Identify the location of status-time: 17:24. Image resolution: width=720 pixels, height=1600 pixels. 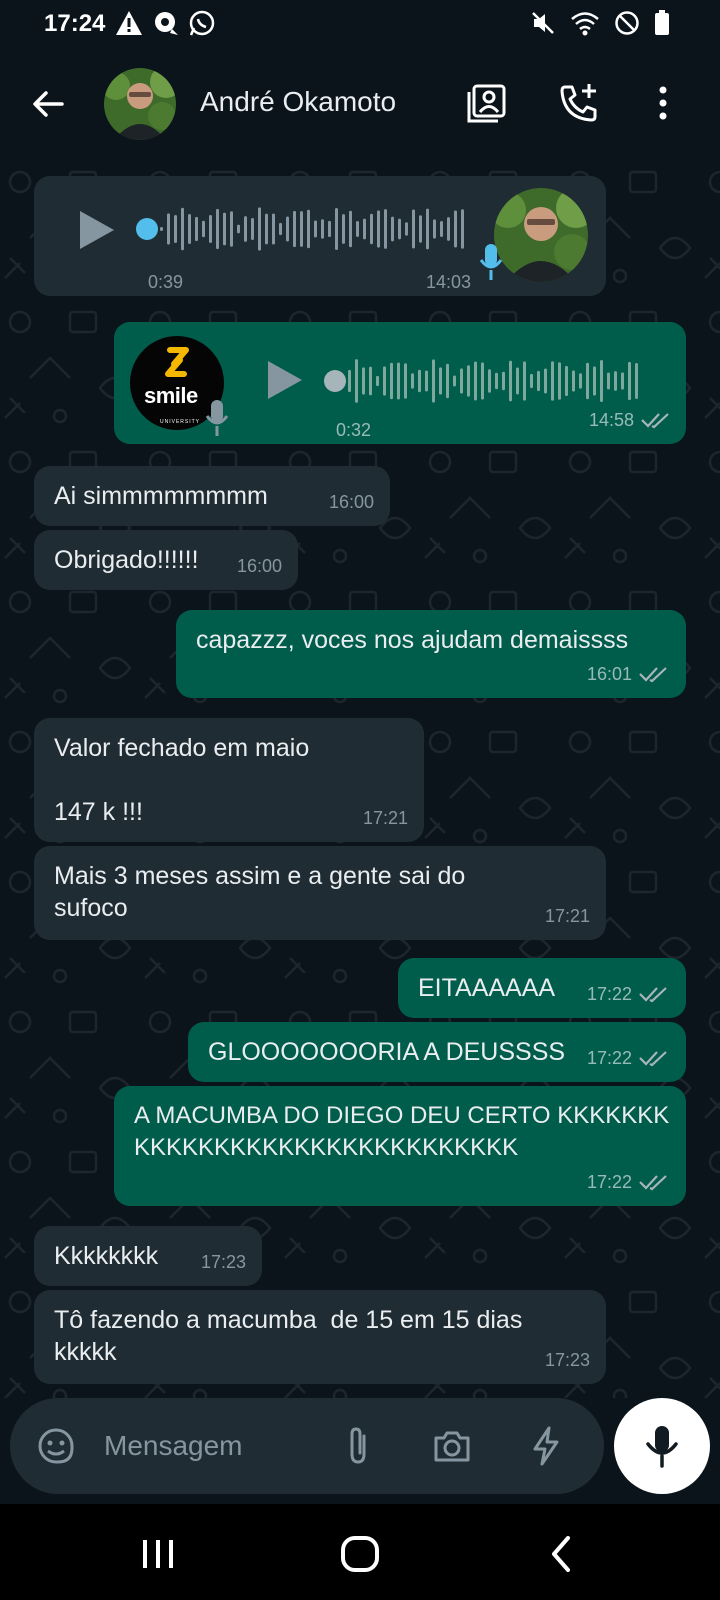
(75, 23).